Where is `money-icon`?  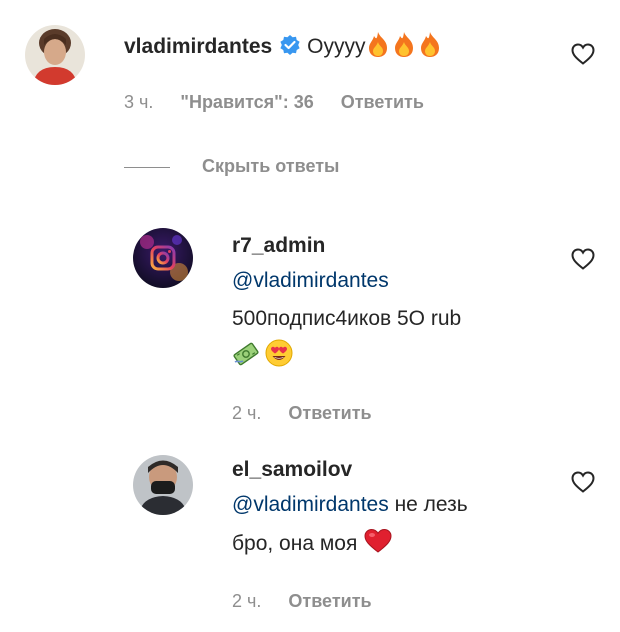
money-icon is located at coordinates (246, 356).